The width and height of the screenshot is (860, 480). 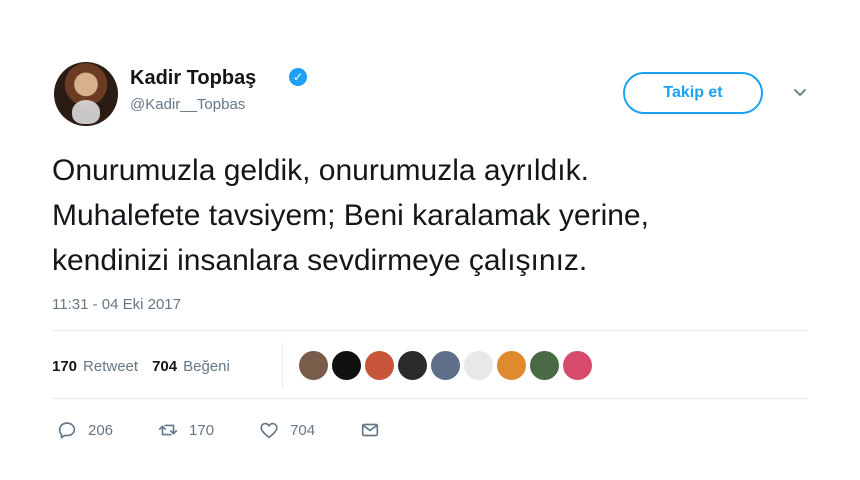 I want to click on retweet-stat: 170 Retweet, so click(x=95, y=366).